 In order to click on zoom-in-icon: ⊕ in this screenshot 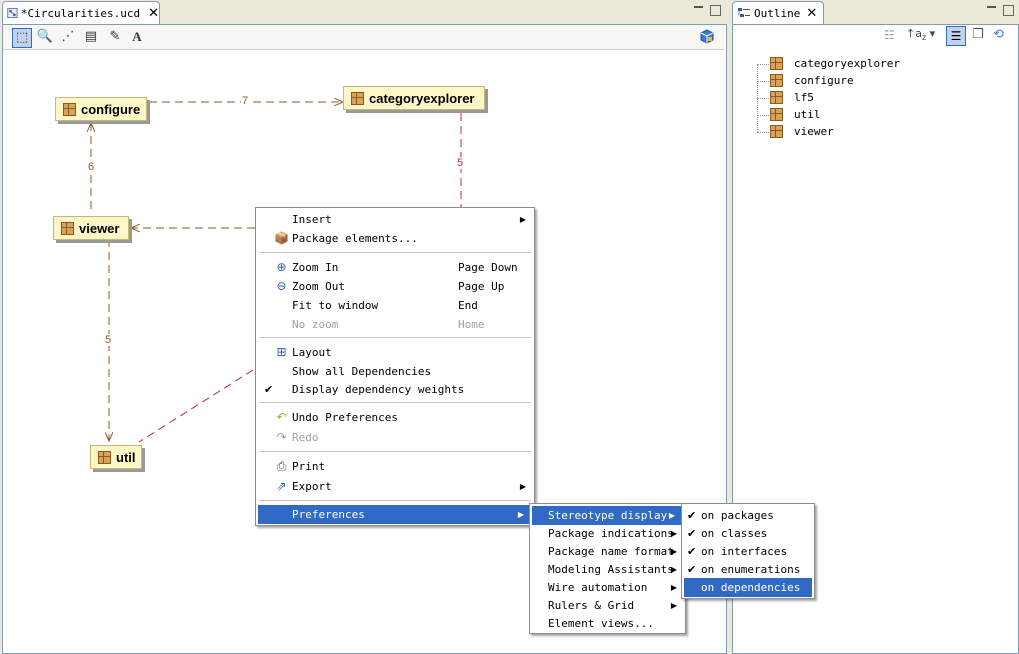, I will do `click(281, 267)`.